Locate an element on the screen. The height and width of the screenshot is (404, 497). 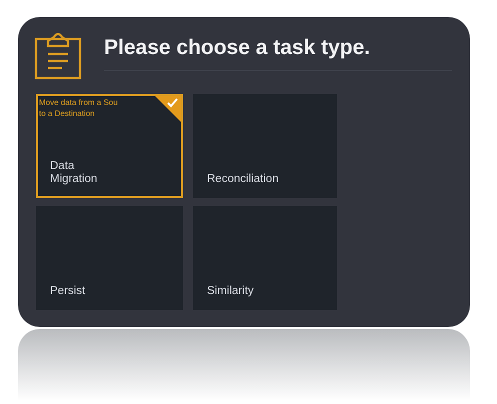
task-label: Persist is located at coordinates (68, 291).